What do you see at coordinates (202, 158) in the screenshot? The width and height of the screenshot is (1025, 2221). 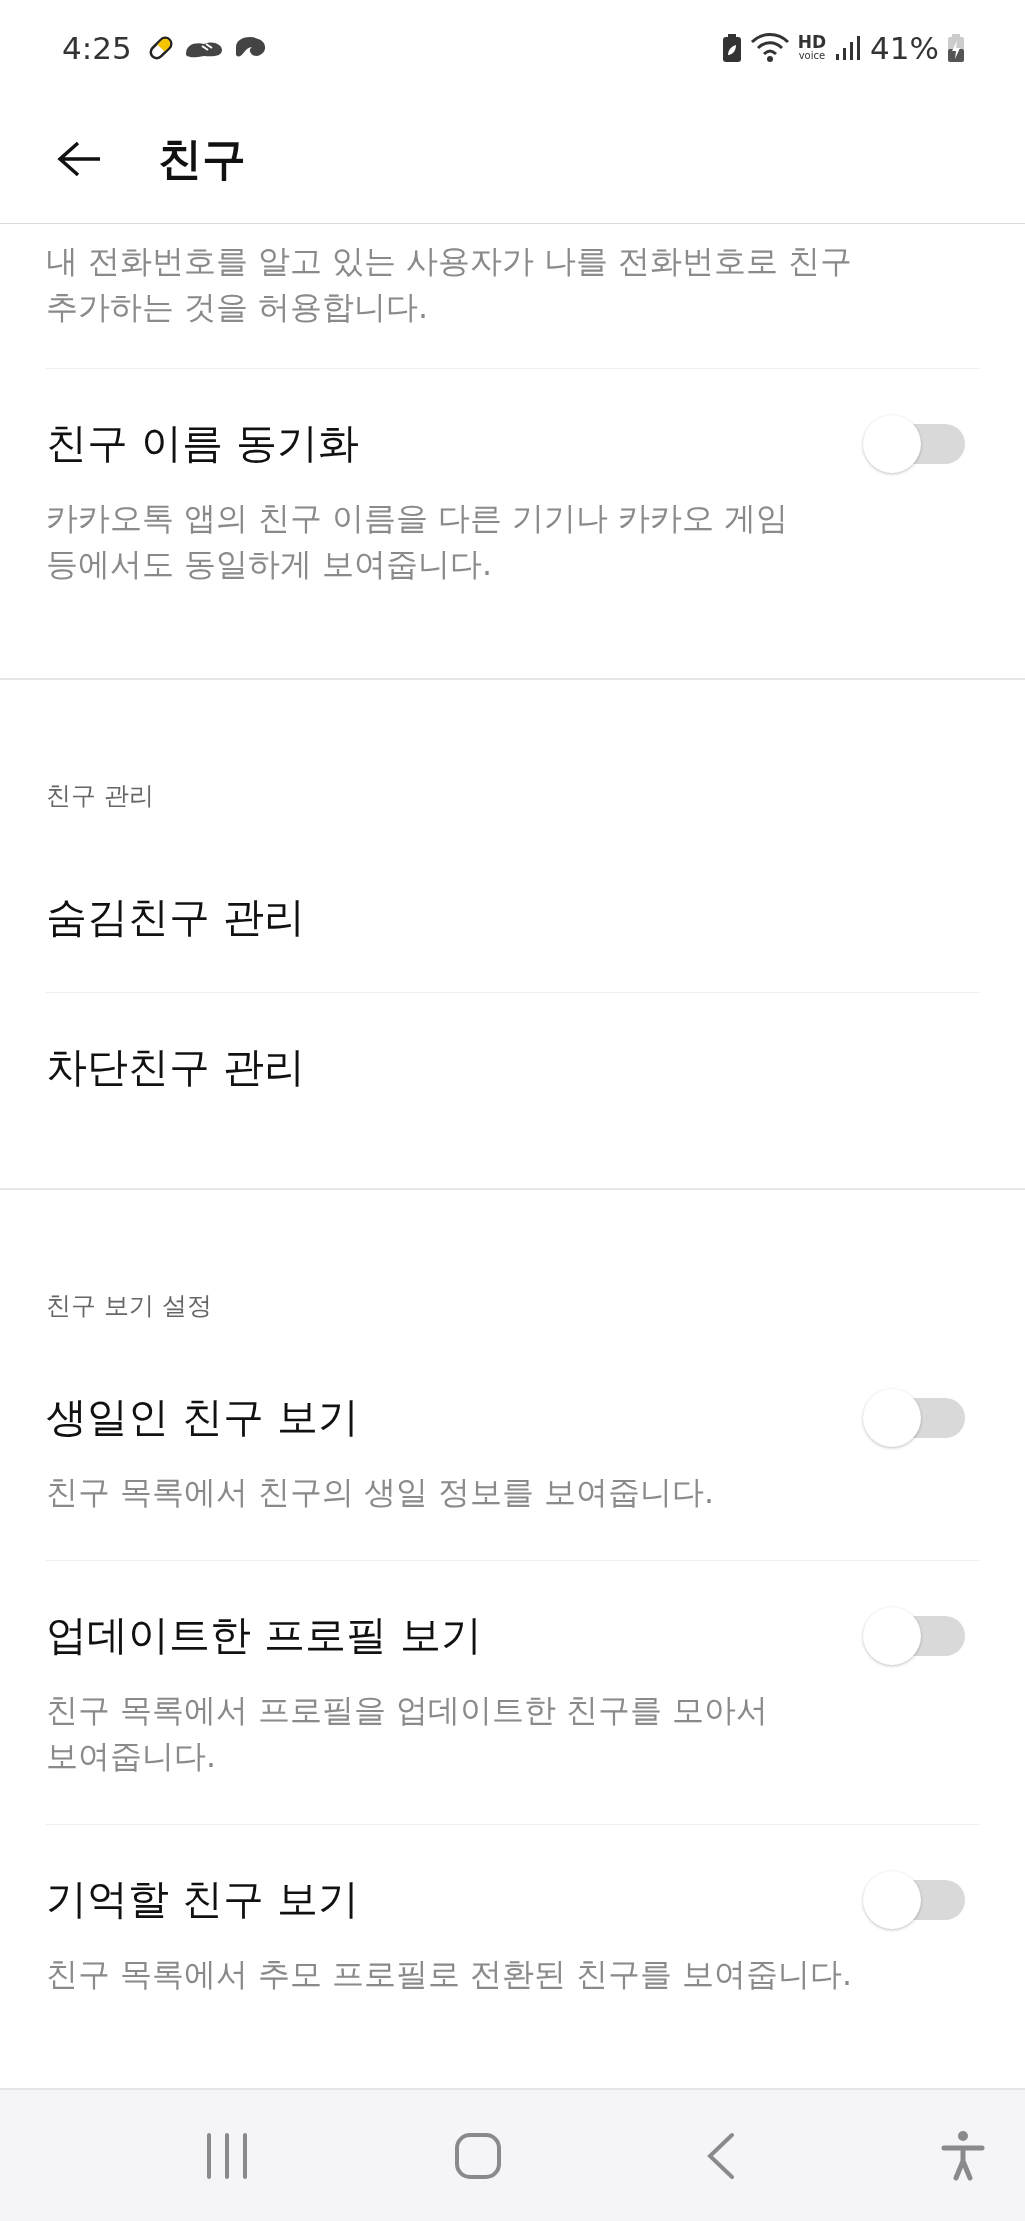 I see `page-title: 친구` at bounding box center [202, 158].